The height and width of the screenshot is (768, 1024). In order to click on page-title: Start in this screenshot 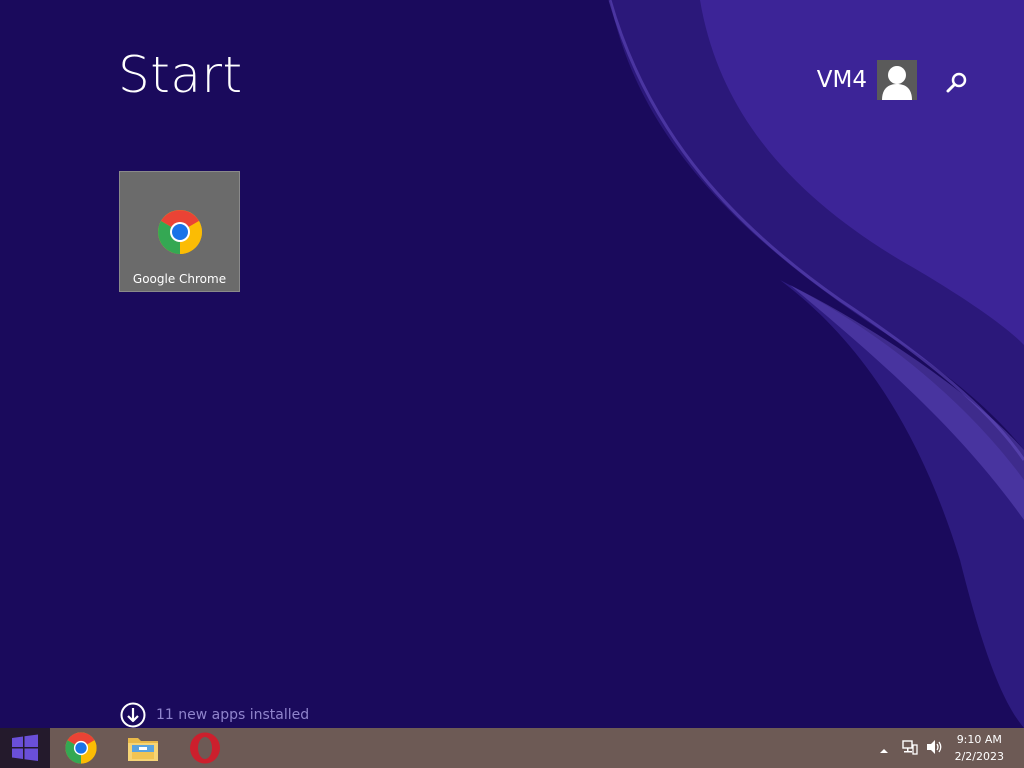, I will do `click(180, 75)`.